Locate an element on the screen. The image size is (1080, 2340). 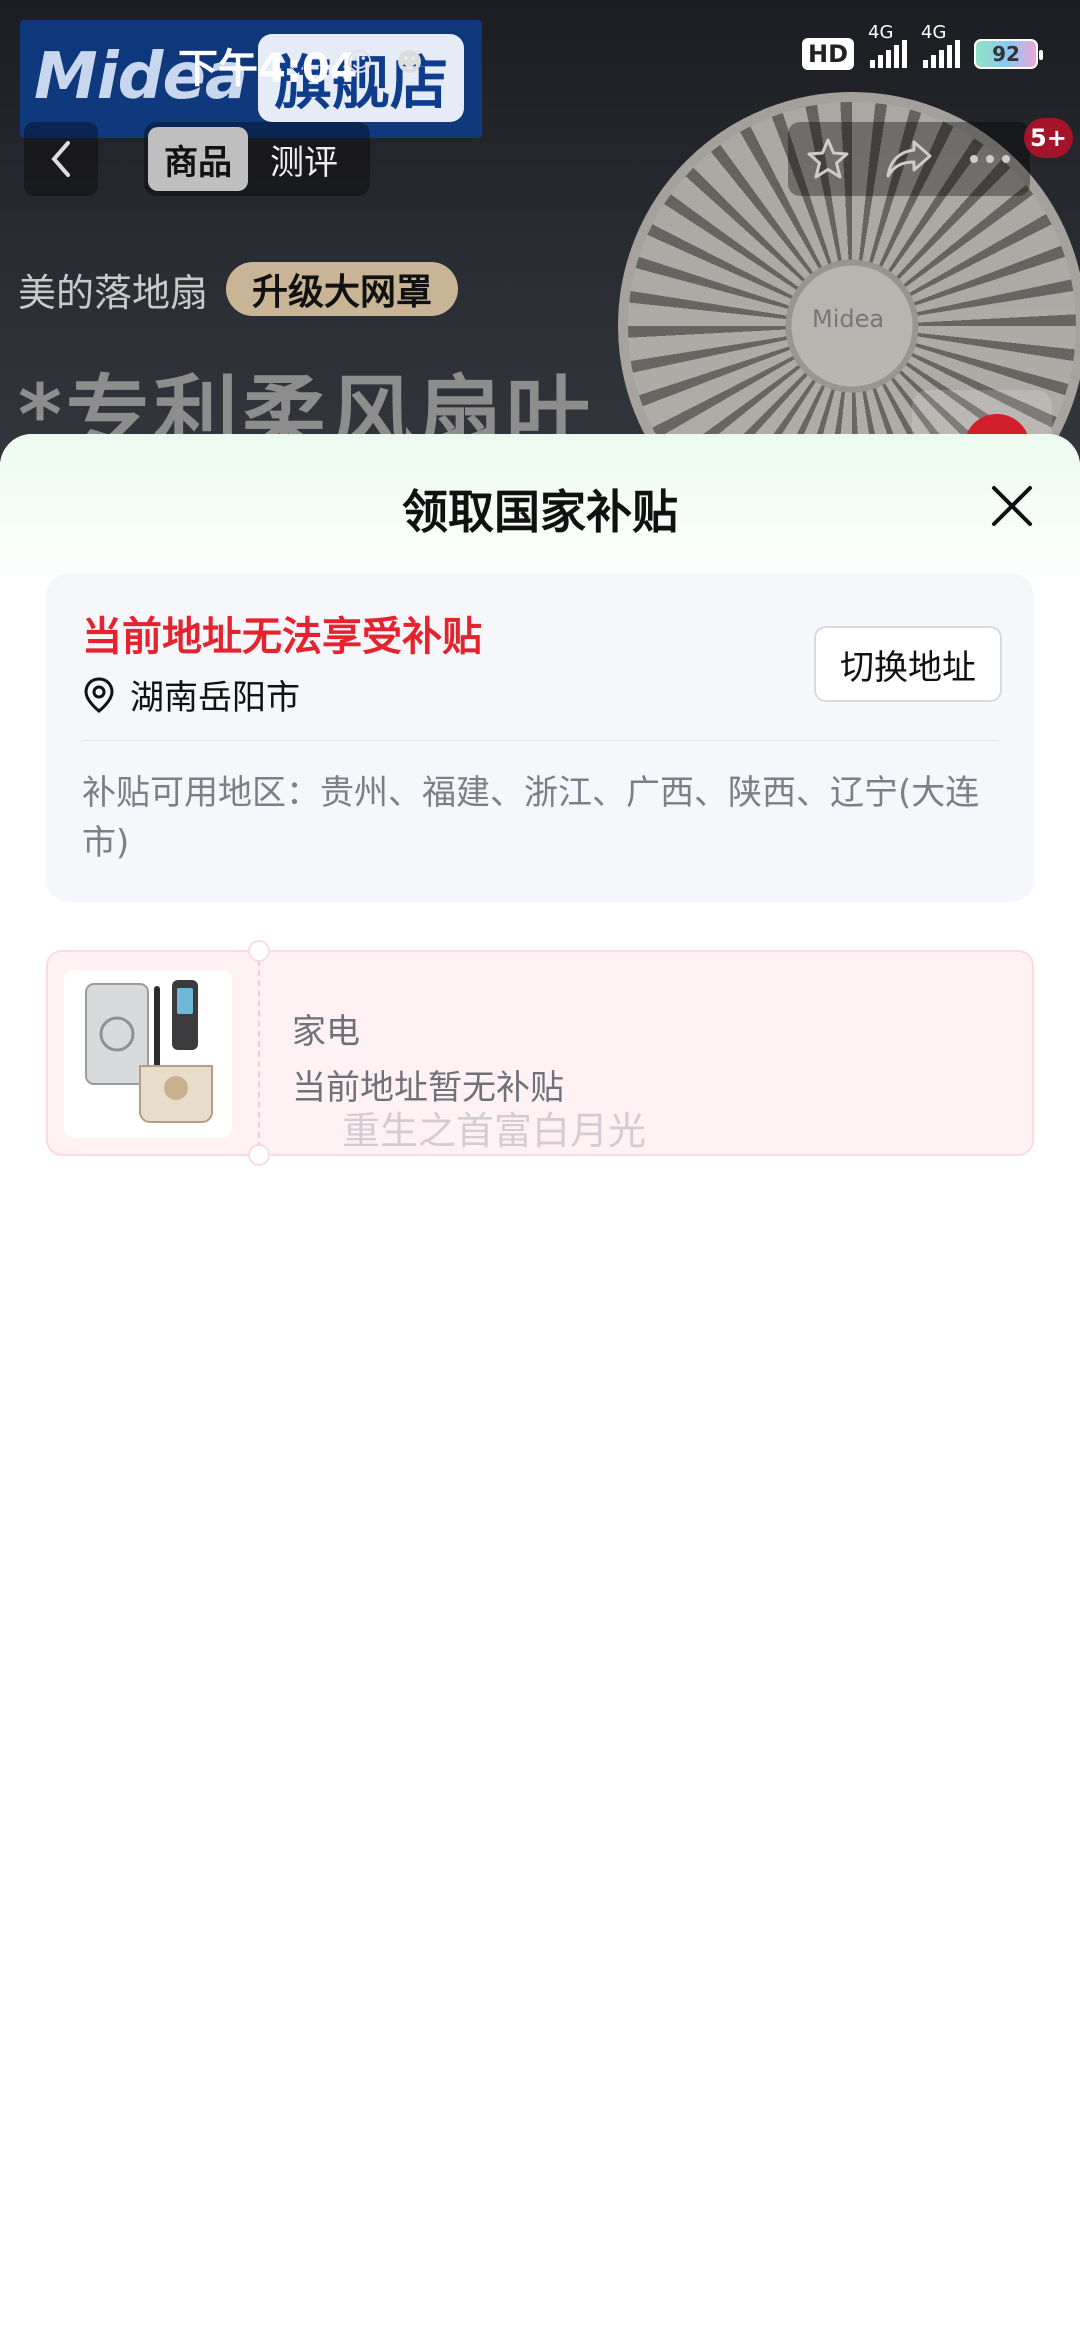
share-icon is located at coordinates (909, 159).